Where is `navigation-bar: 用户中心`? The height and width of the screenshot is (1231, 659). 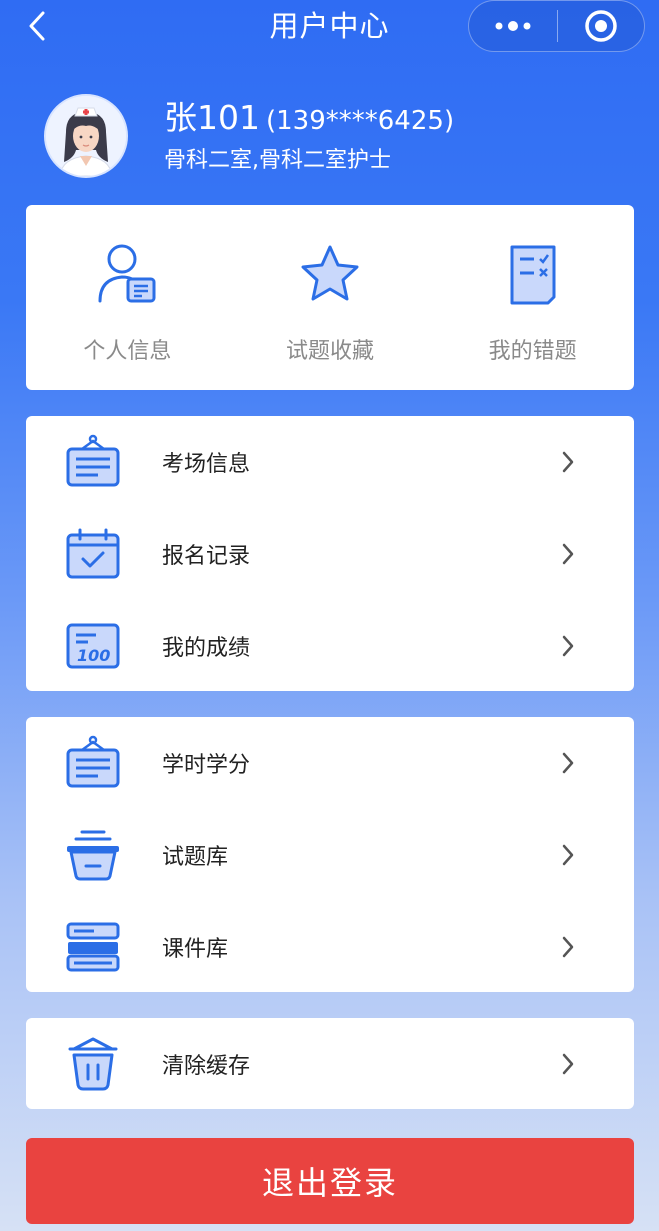
navigation-bar: 用户中心 is located at coordinates (329, 26).